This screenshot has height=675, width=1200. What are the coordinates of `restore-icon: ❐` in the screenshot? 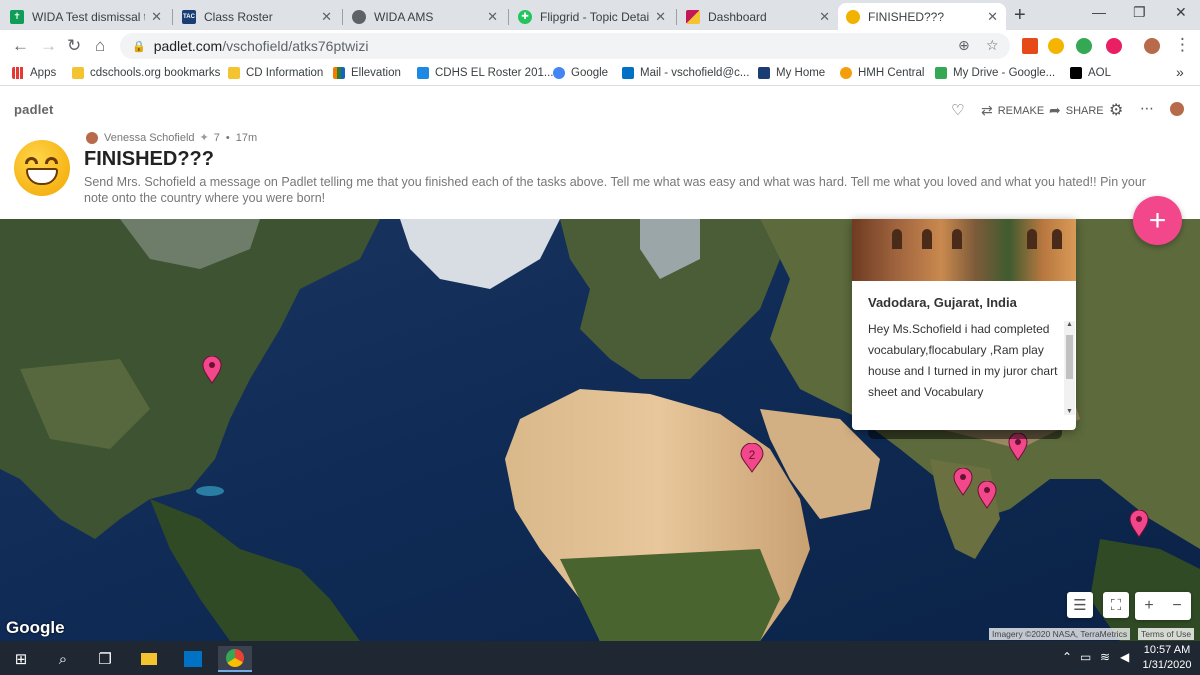 It's located at (1139, 12).